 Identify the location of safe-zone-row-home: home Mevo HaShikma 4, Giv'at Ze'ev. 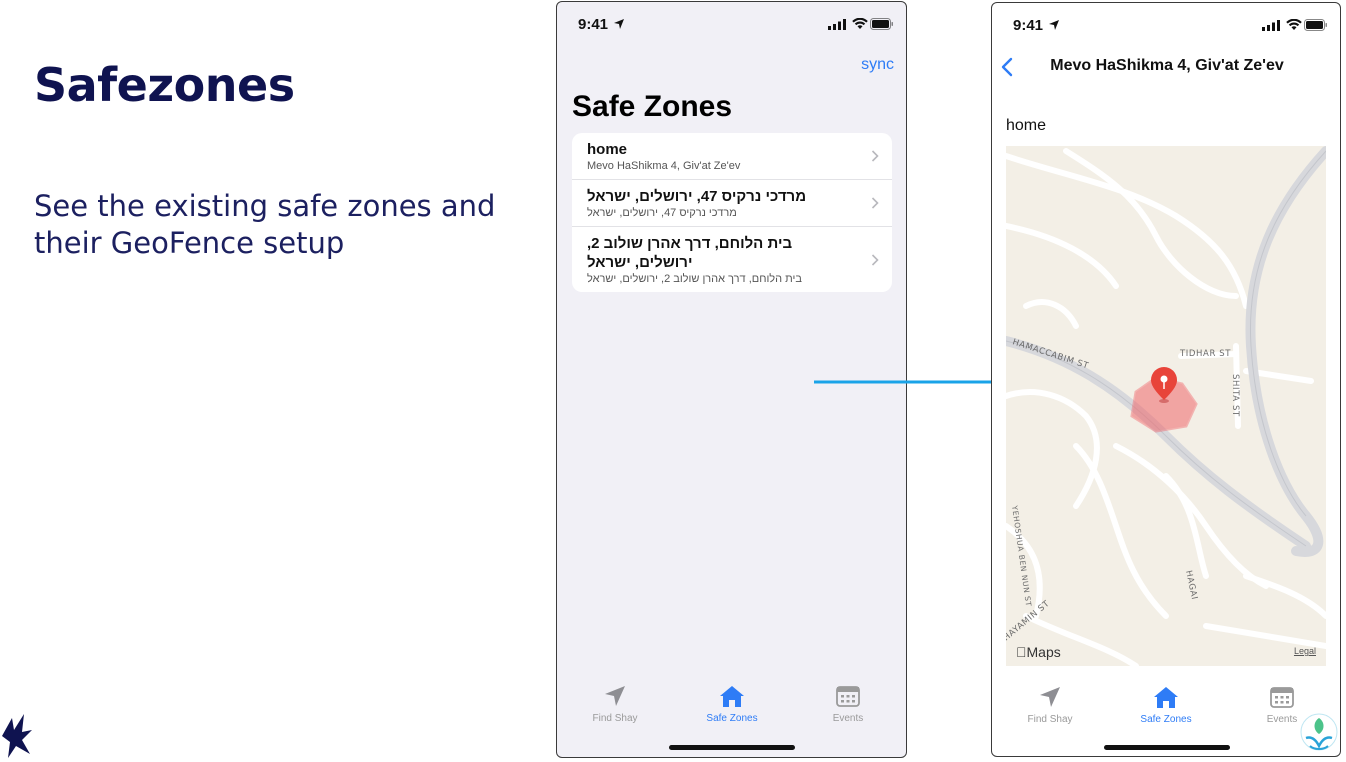
(732, 156).